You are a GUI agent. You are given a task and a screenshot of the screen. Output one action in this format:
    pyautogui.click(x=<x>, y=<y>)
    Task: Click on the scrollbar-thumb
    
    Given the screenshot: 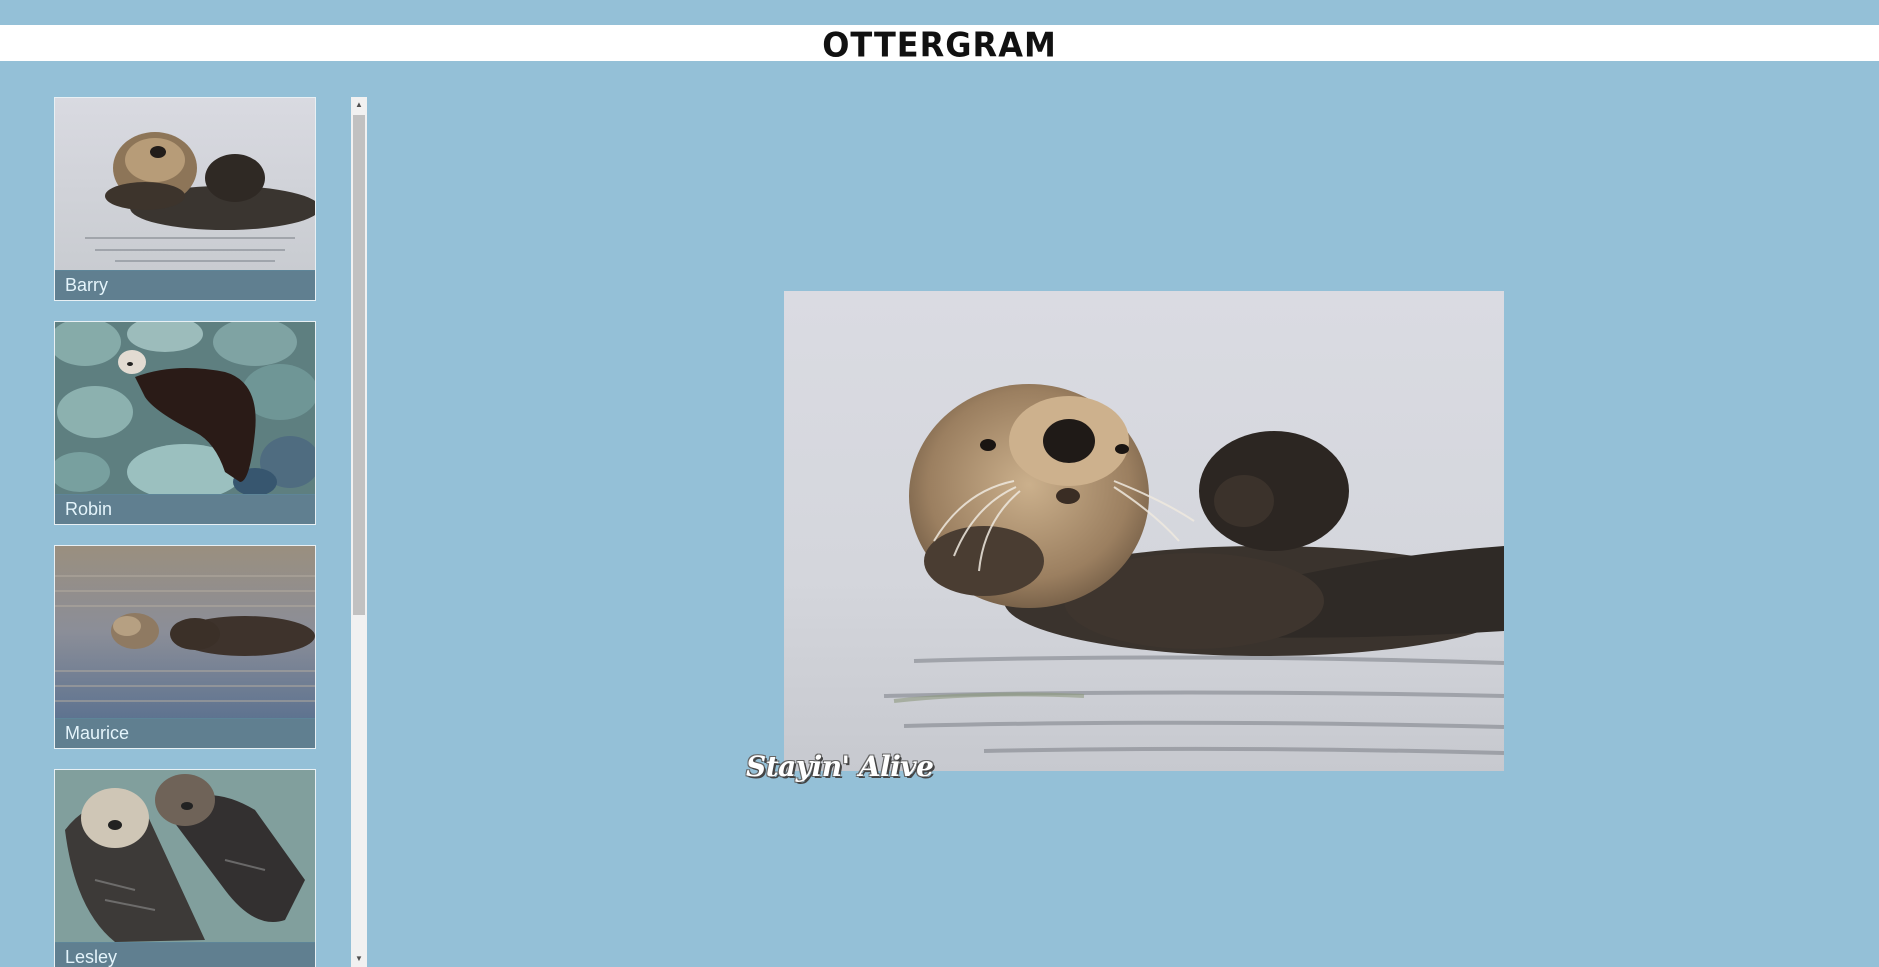 What is the action you would take?
    pyautogui.click(x=359, y=365)
    